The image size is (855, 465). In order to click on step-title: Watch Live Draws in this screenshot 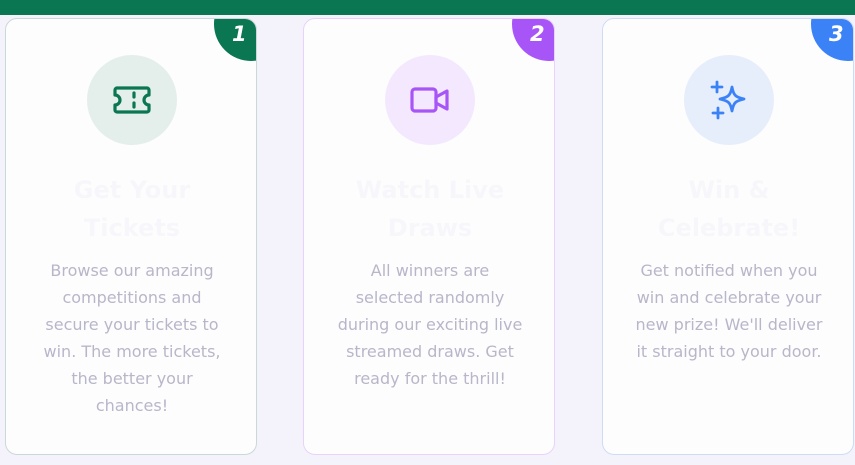, I will do `click(430, 209)`.